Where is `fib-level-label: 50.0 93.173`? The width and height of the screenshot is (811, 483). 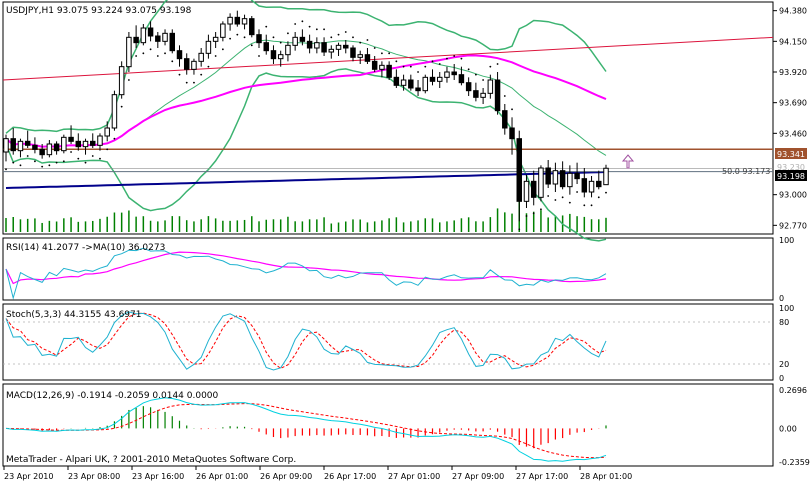 fib-level-label: 50.0 93.173 is located at coordinates (746, 171).